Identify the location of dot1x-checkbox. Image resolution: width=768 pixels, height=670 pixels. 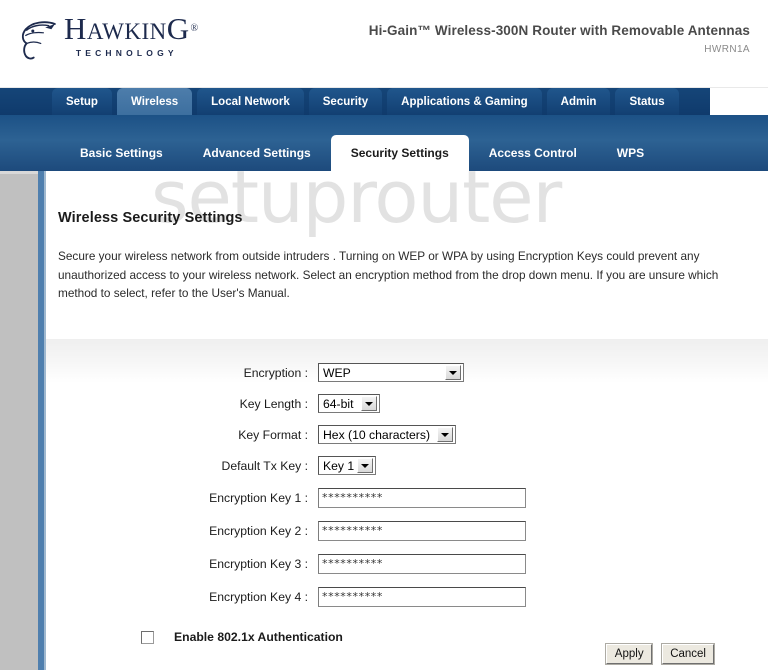
(147, 637).